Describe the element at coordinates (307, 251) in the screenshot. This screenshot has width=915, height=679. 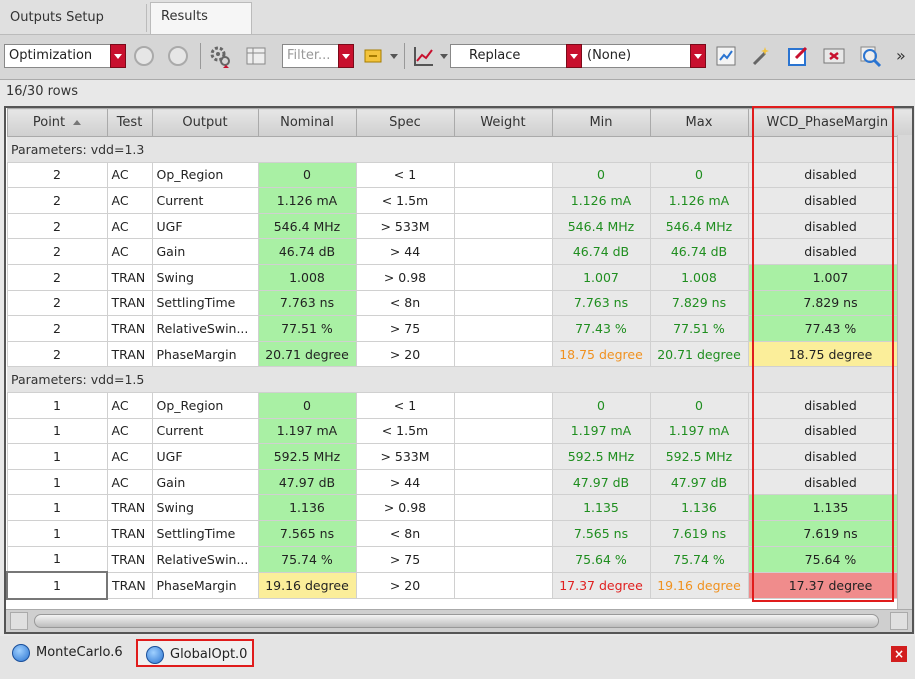
I see `cell-nominal: 46.74 dB` at that location.